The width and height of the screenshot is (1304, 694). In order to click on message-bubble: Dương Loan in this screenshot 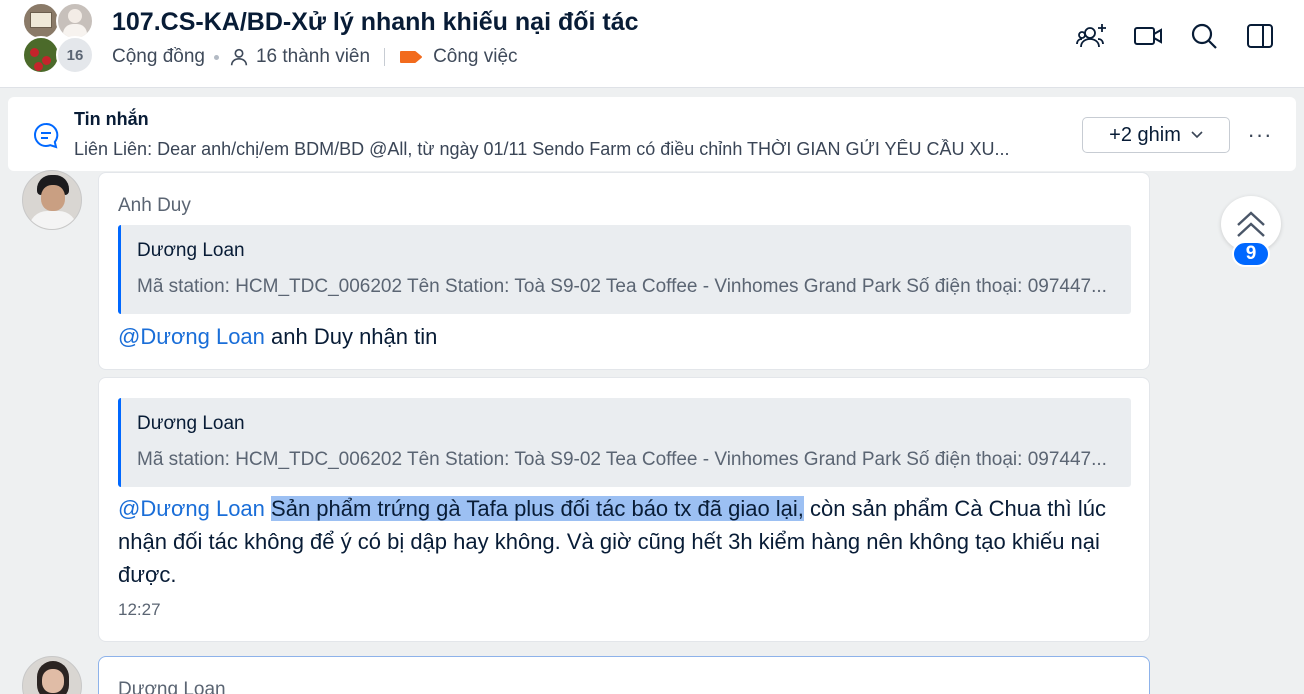, I will do `click(624, 675)`.